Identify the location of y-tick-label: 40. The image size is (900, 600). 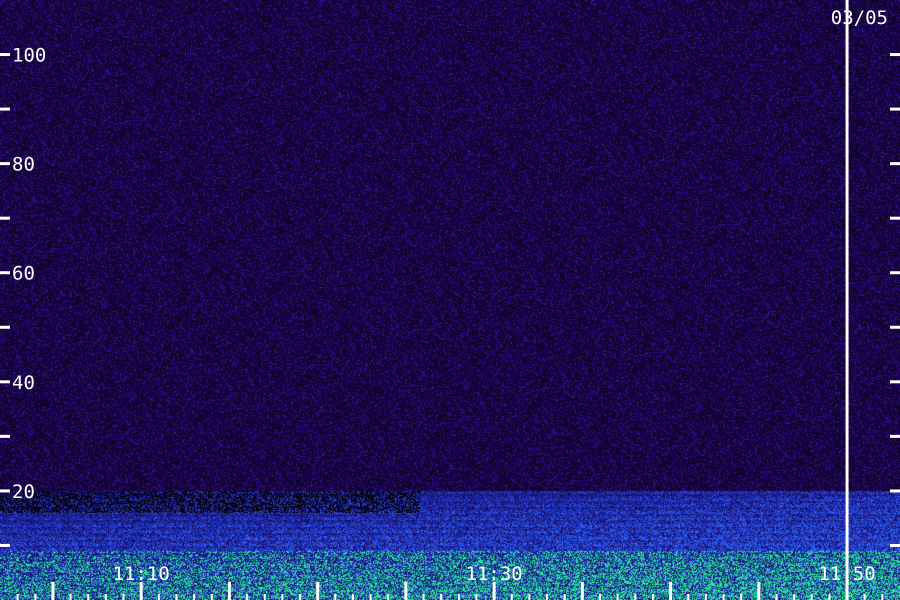
(23, 383).